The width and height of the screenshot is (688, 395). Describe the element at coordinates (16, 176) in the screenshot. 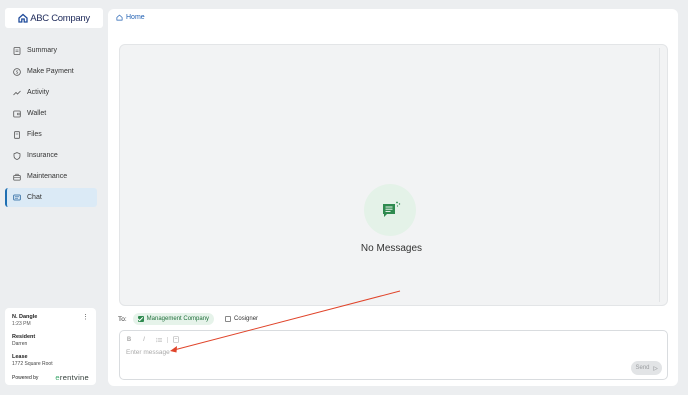

I see `toolbox-icon` at that location.